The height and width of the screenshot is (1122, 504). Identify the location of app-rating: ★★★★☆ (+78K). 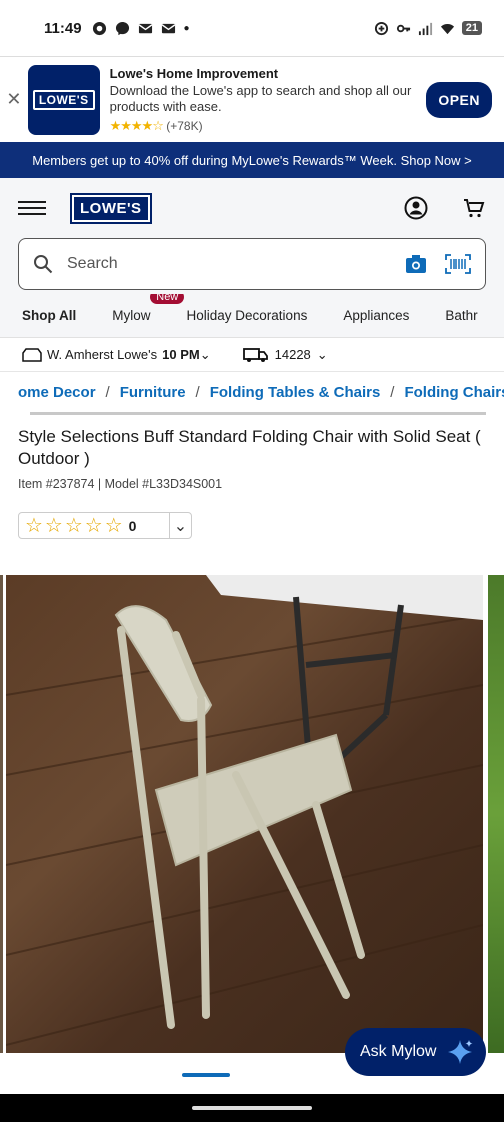
(268, 126).